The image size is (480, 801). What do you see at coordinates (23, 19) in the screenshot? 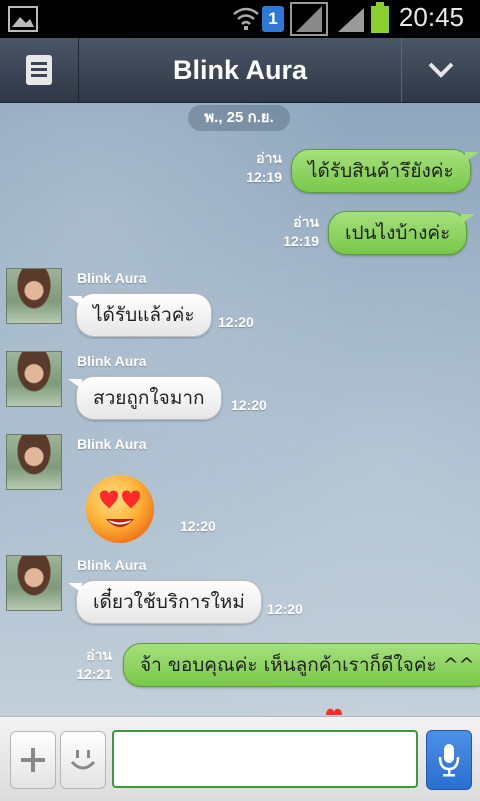
I see `image-icon` at bounding box center [23, 19].